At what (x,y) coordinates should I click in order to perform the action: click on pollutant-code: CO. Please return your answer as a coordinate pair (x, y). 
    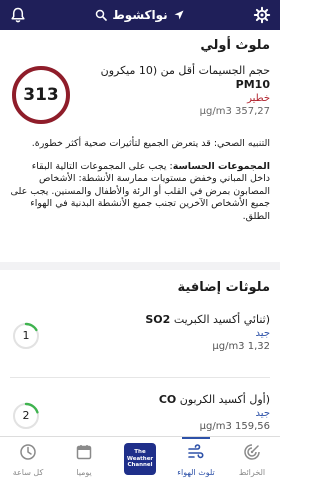
    Looking at the image, I should click on (167, 399).